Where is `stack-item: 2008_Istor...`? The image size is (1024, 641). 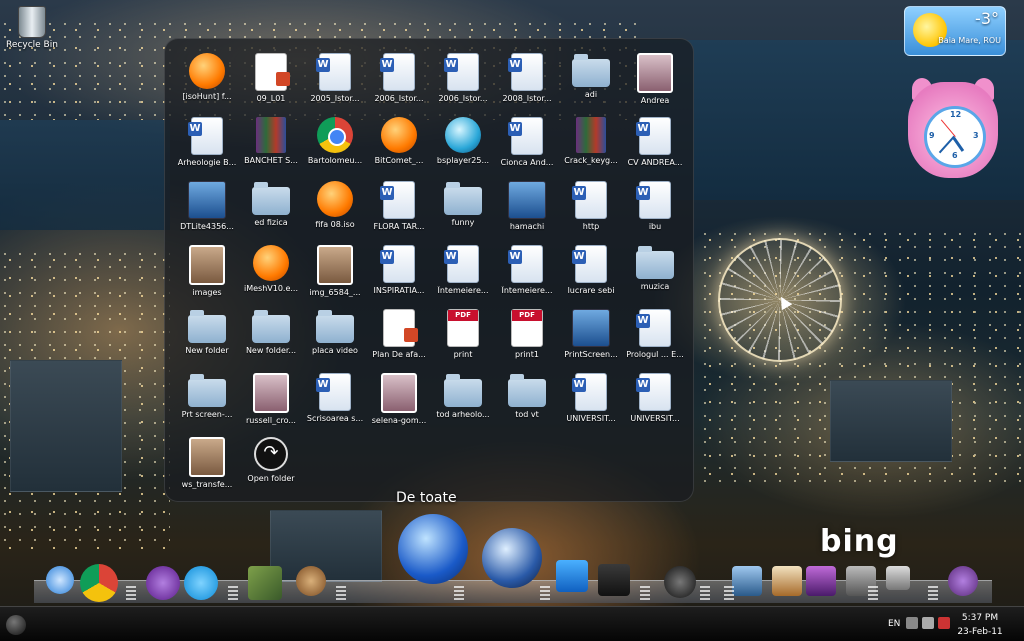 stack-item: 2008_Istor... is located at coordinates (527, 81).